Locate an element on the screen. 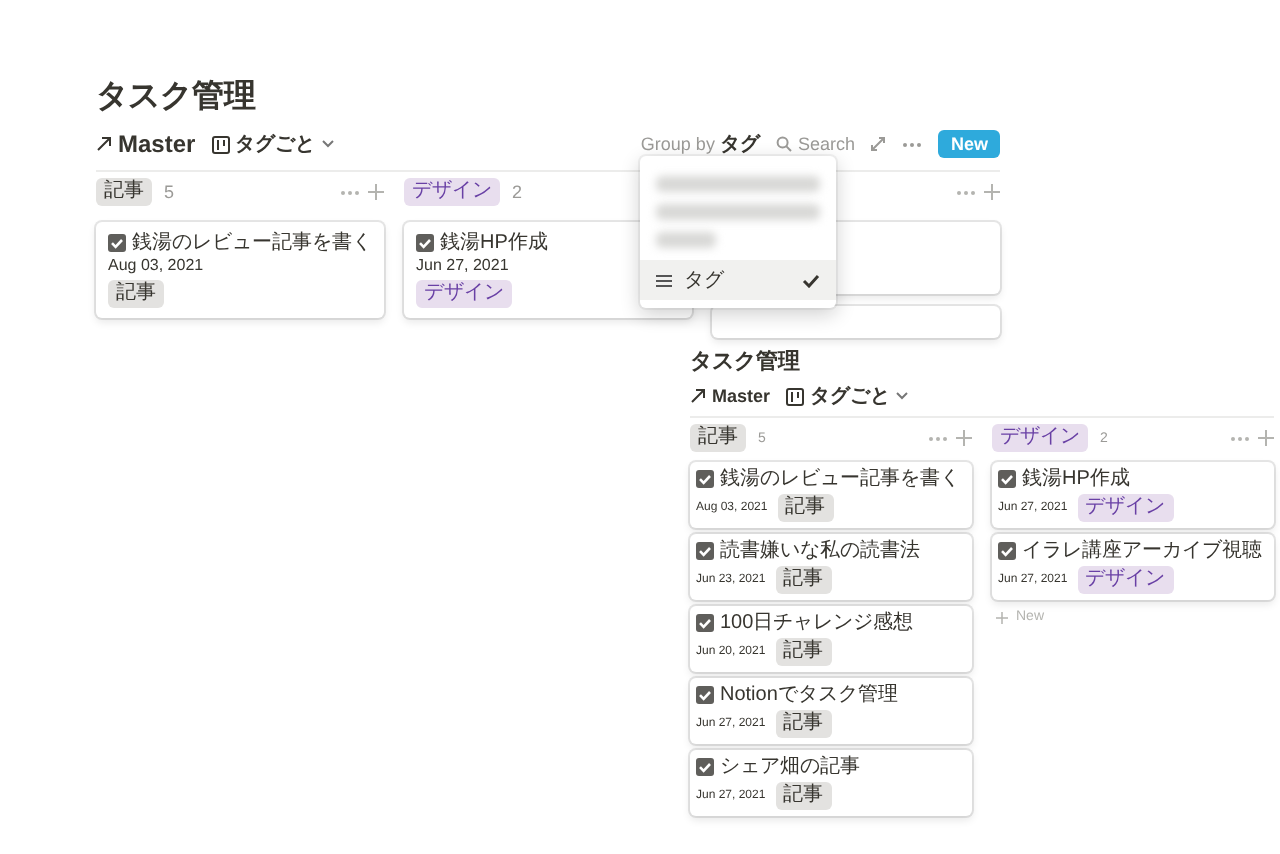  task-card: 銭湯のレビュー記事を書く Aug 03, 2021 記事 is located at coordinates (240, 270).